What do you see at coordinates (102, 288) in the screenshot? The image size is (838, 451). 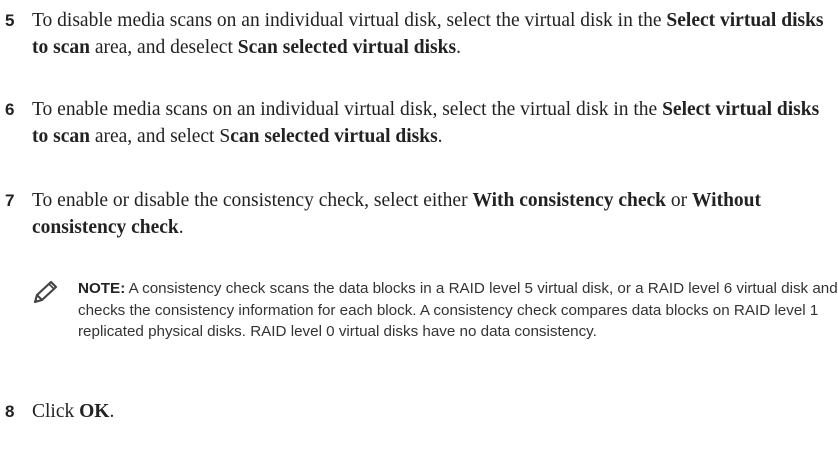 I see `note-label: NOTE:` at bounding box center [102, 288].